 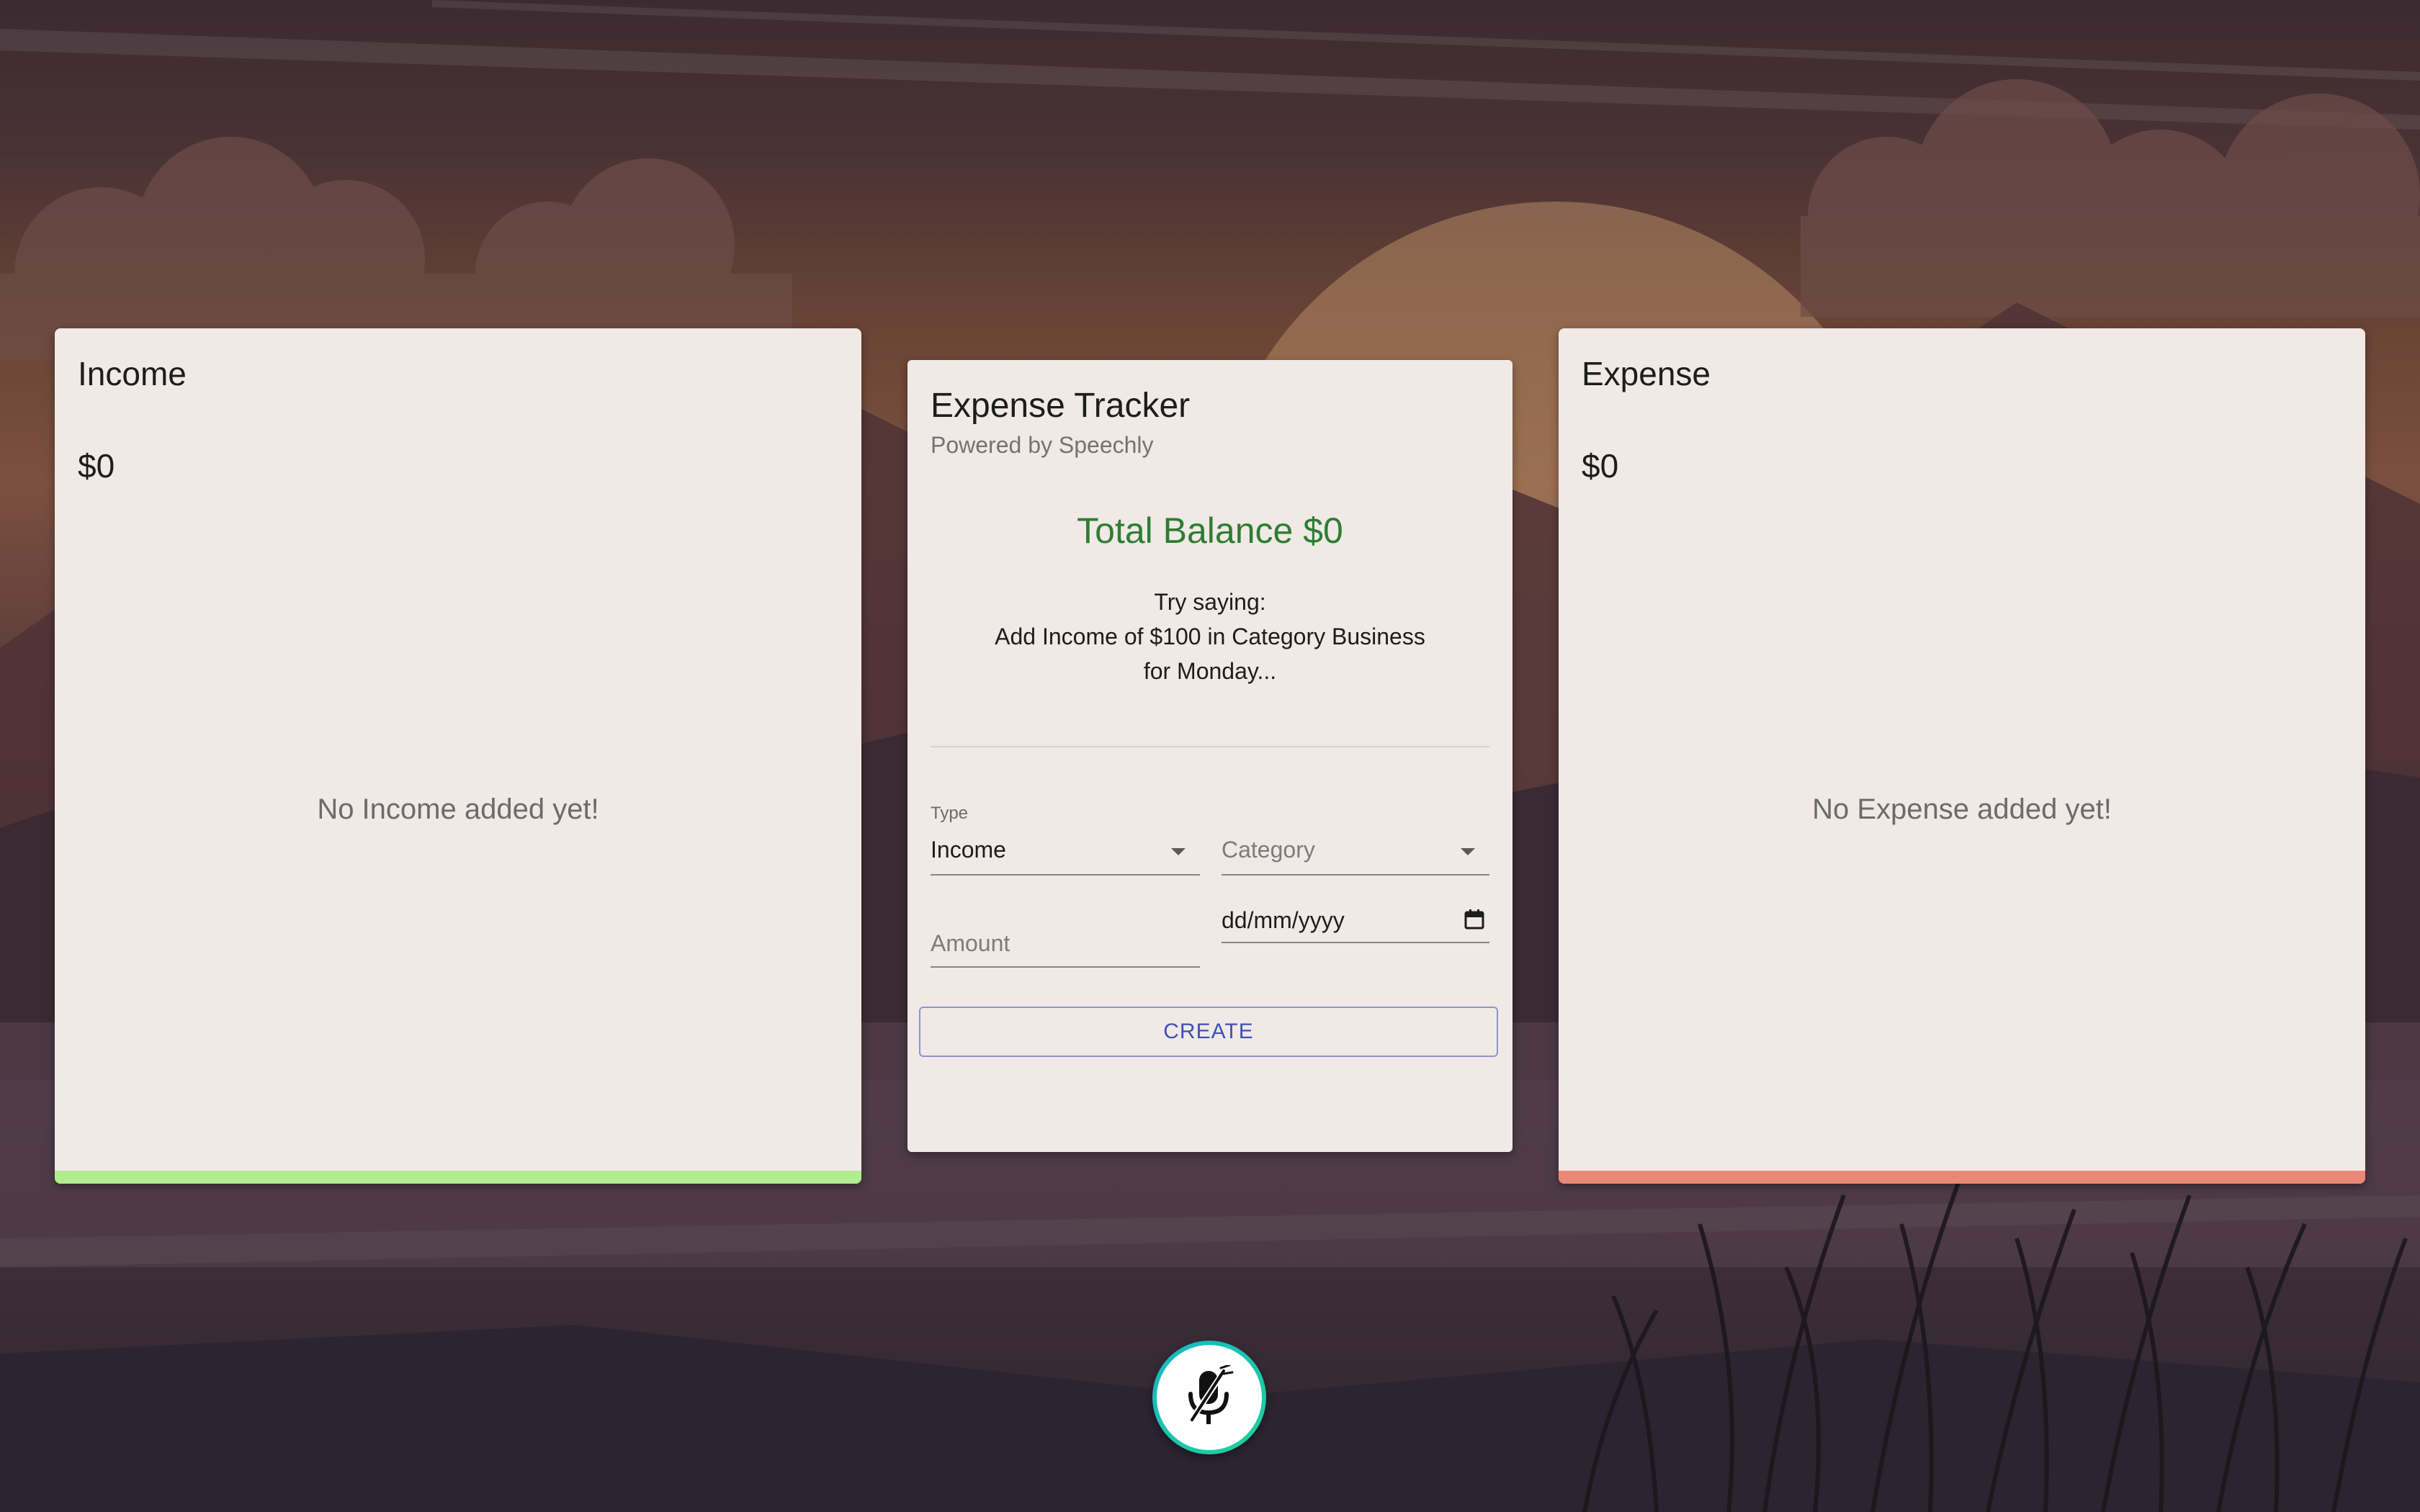 What do you see at coordinates (1268, 850) in the screenshot?
I see `category-placeholder: Category` at bounding box center [1268, 850].